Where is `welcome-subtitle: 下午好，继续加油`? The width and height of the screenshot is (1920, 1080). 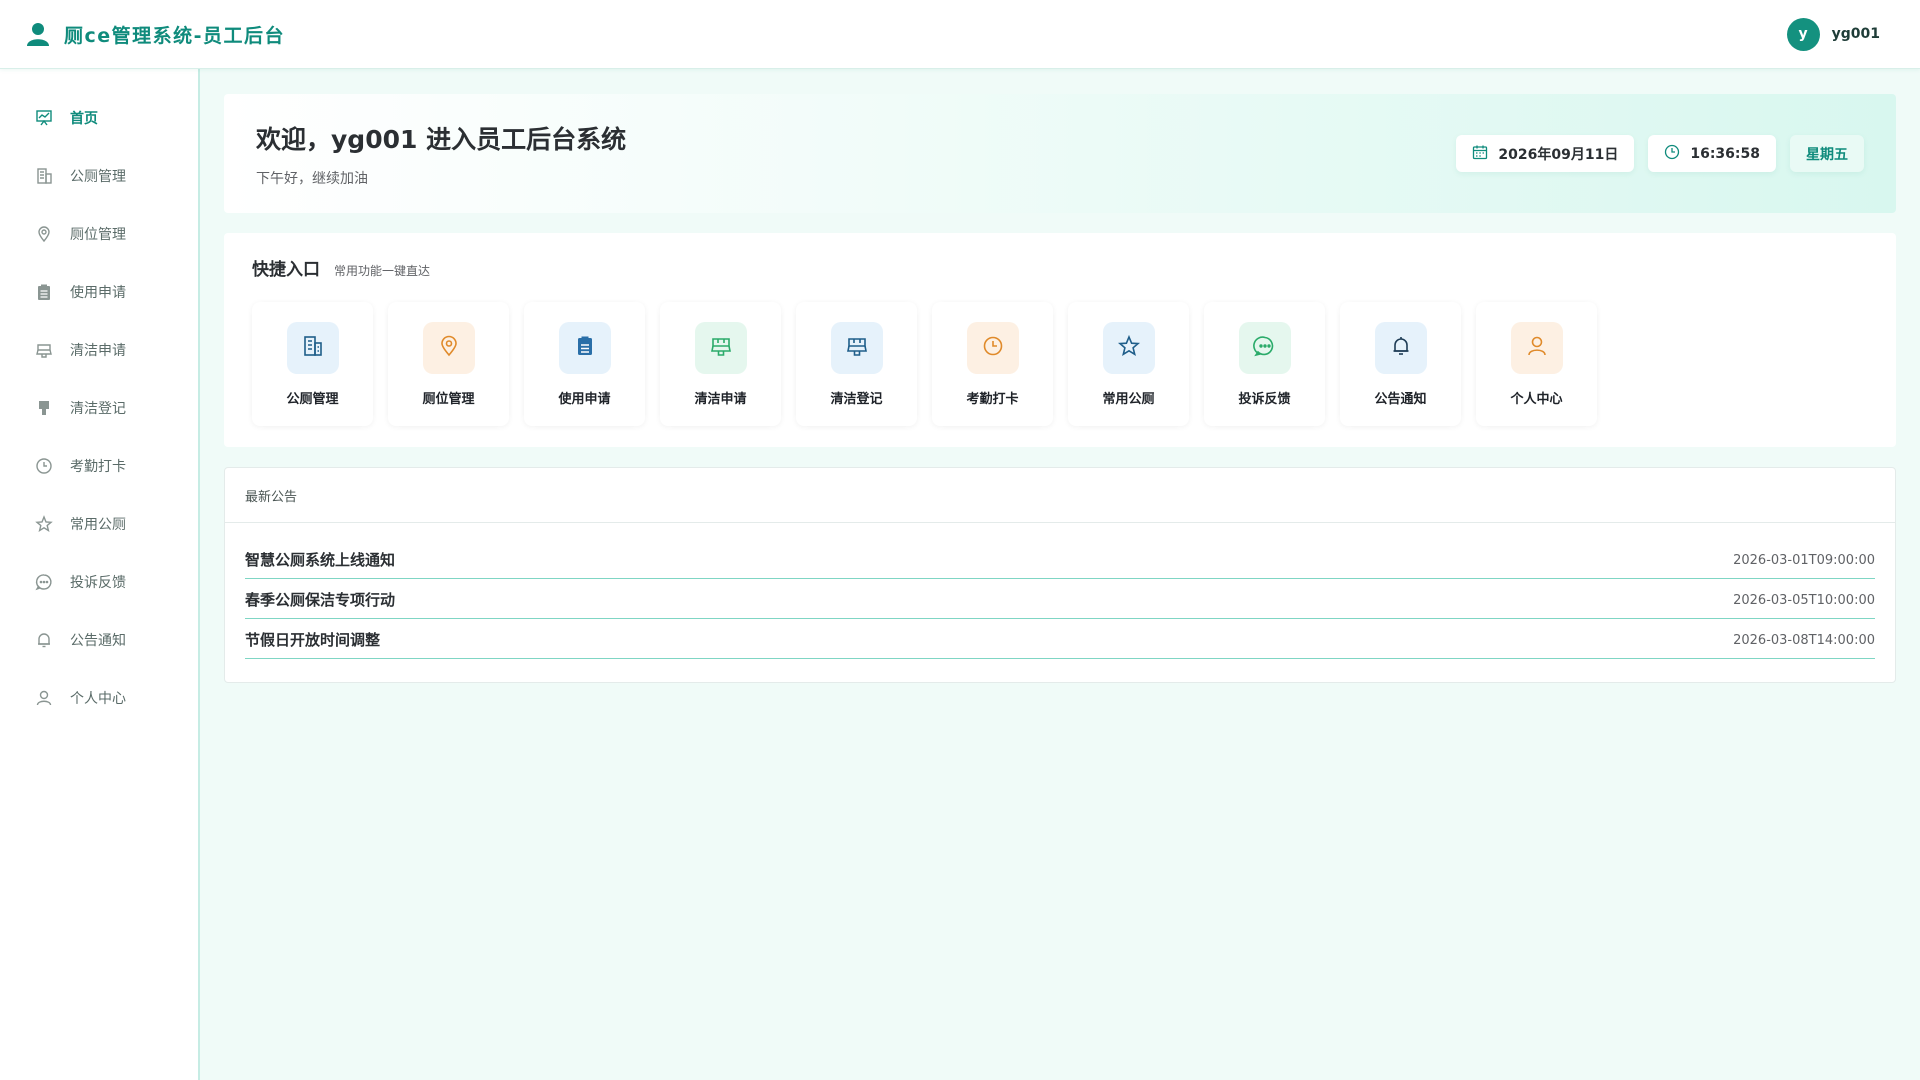
welcome-subtitle: 下午好，继续加油 is located at coordinates (312, 178).